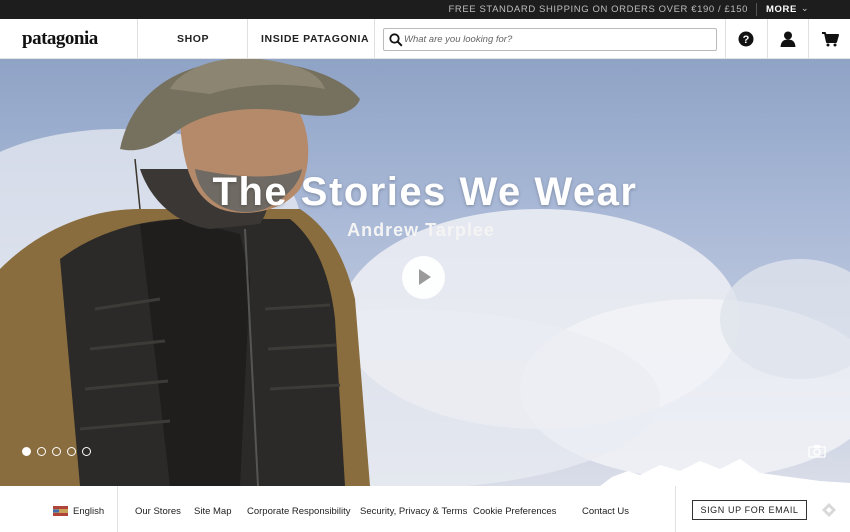 This screenshot has width=850, height=532. I want to click on hero-subtitle: Andrew Tarplee, so click(421, 230).